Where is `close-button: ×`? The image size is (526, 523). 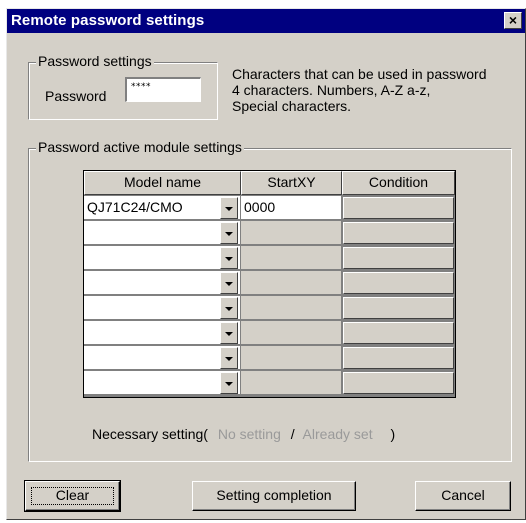 close-button: × is located at coordinates (513, 20).